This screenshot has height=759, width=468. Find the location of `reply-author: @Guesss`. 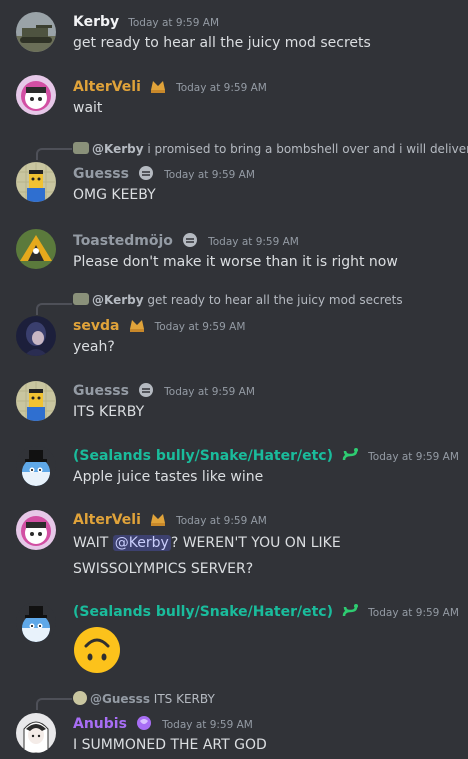

reply-author: @Guesss is located at coordinates (120, 699).